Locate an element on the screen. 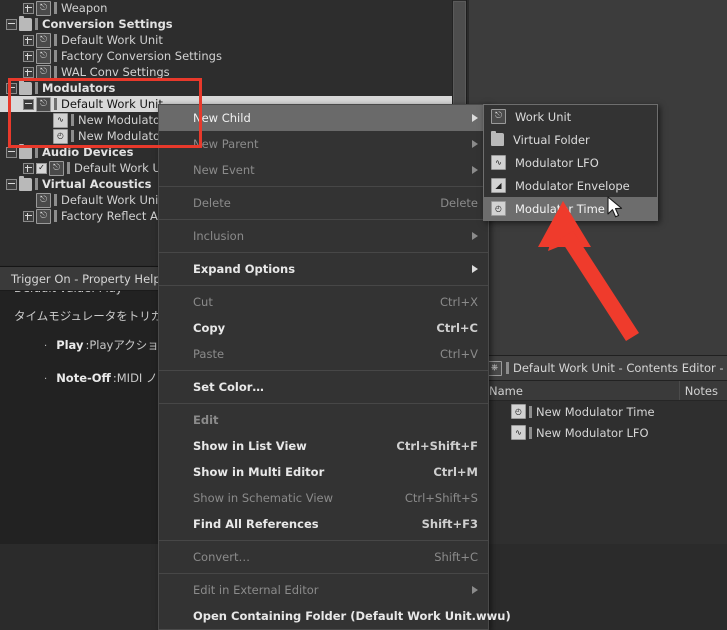  submenu-item: Virtual Folder is located at coordinates (570, 139).